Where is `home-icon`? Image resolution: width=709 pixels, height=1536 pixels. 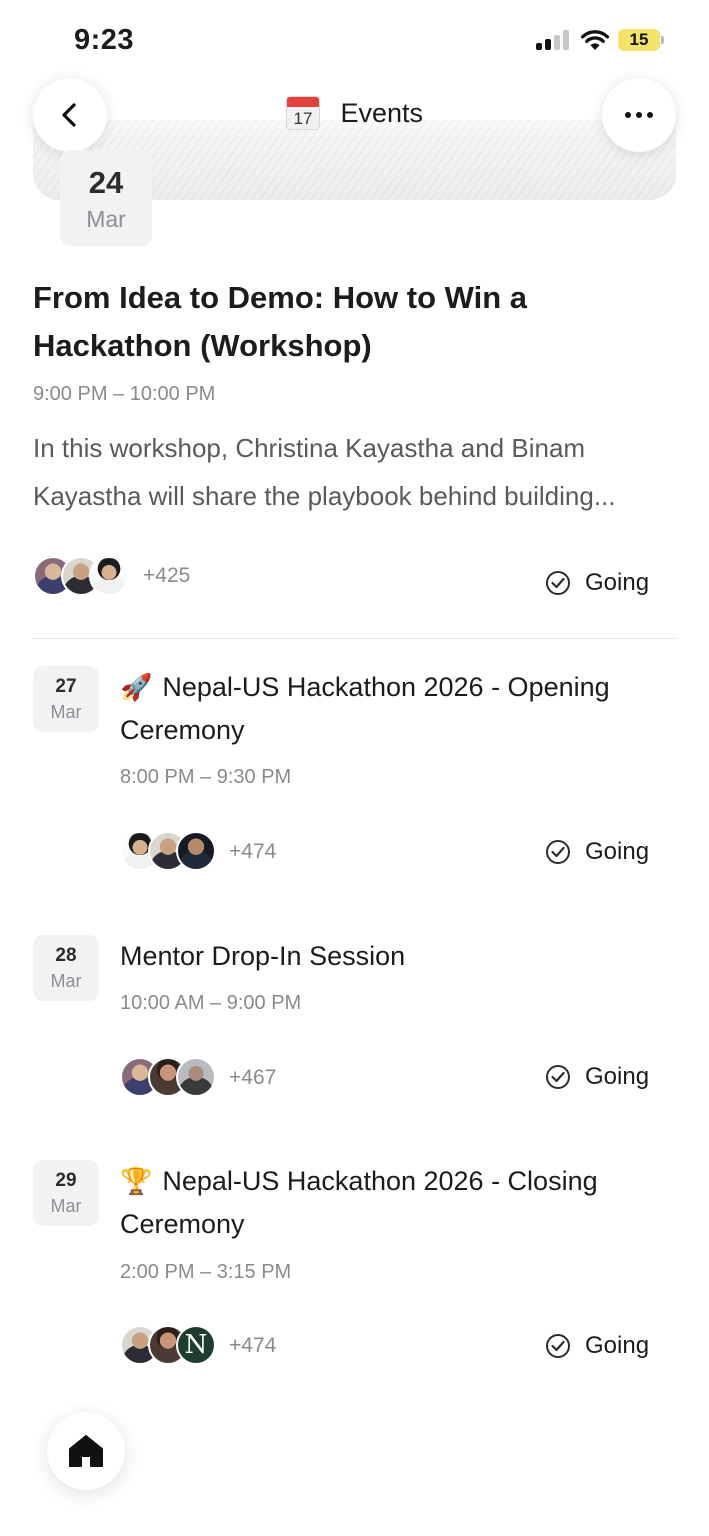 home-icon is located at coordinates (86, 1451).